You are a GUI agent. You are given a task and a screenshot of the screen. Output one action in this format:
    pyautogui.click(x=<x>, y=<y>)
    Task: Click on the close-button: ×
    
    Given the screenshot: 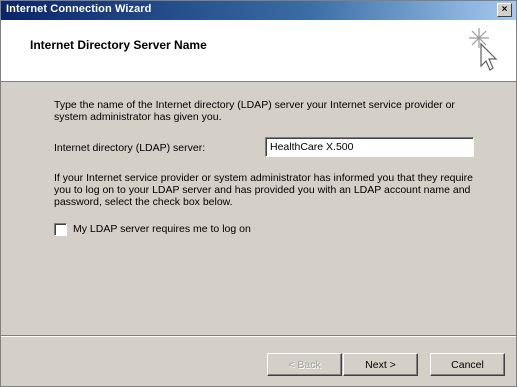 What is the action you would take?
    pyautogui.click(x=504, y=10)
    